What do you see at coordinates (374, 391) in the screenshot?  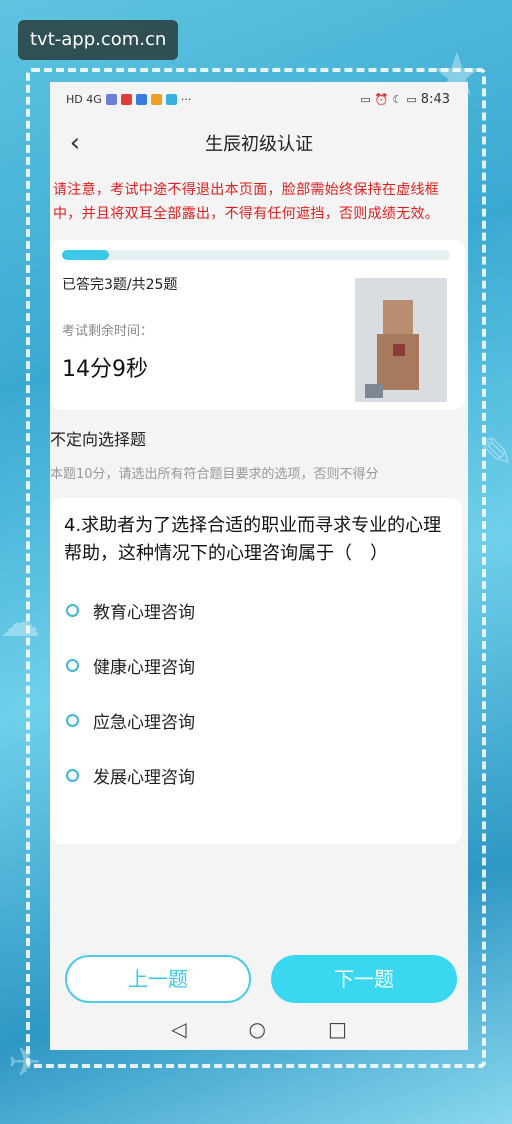 I see `pixelated-shadow` at bounding box center [374, 391].